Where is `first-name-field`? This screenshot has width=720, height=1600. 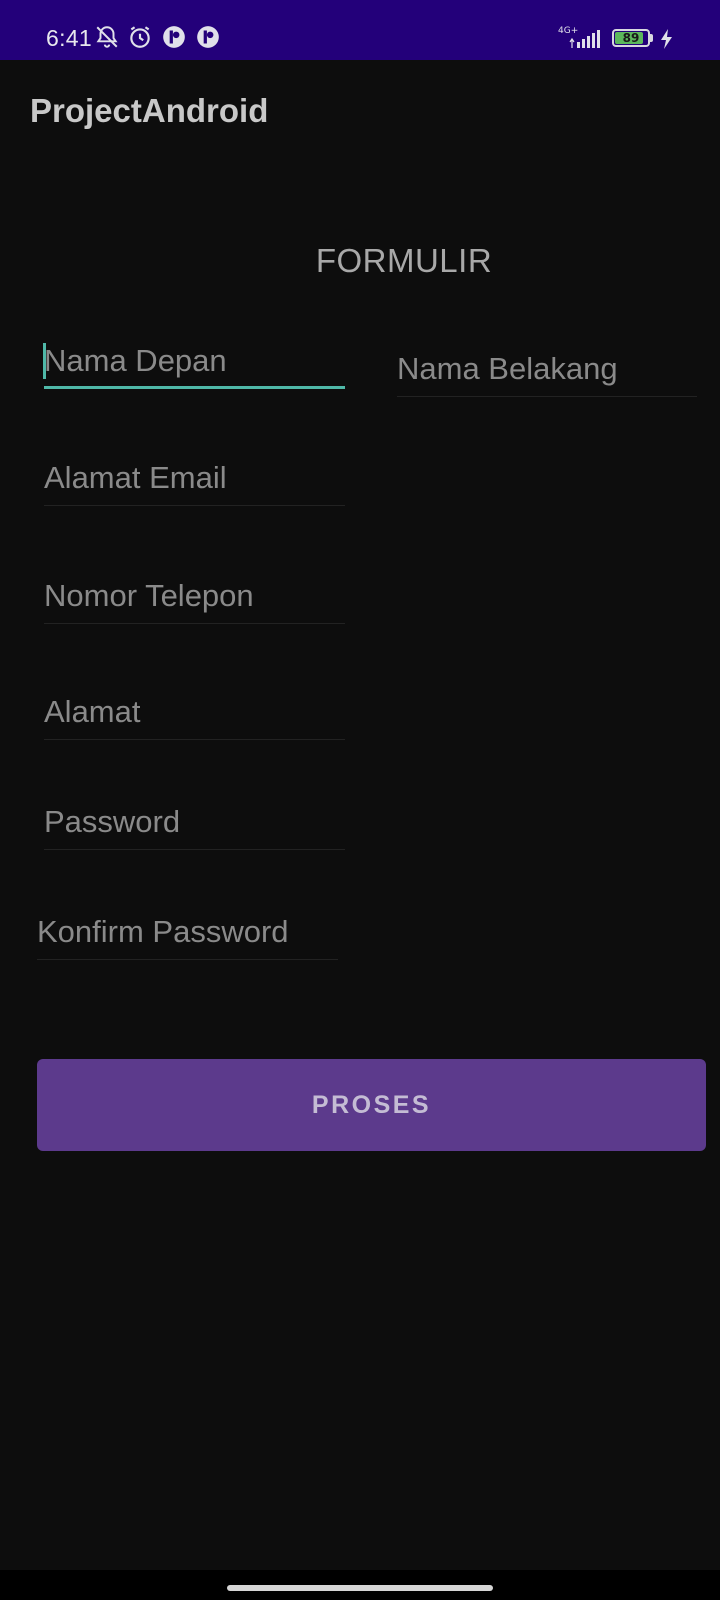 first-name-field is located at coordinates (194, 363).